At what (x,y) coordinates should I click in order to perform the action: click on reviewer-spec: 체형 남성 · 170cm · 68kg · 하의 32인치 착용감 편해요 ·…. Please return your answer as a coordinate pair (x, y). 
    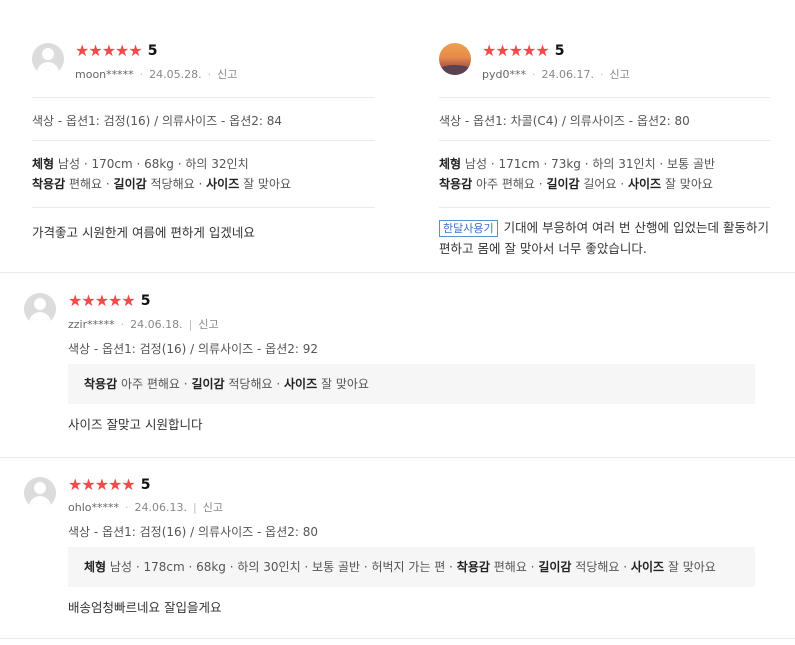
    Looking at the image, I should click on (162, 174).